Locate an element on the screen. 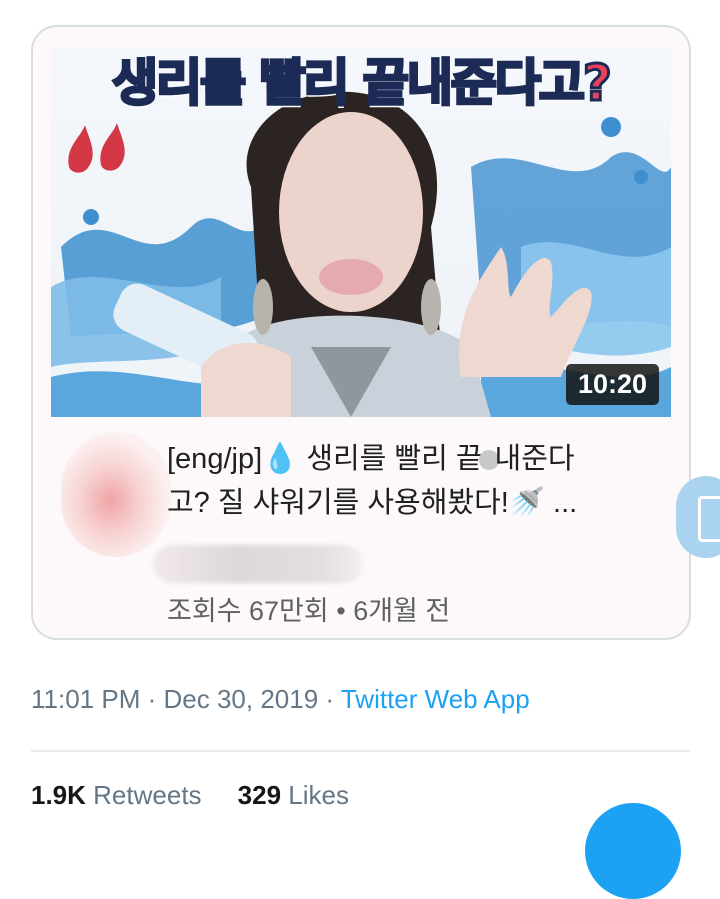 The image size is (720, 899). video-duration-badge: 10:20 is located at coordinates (612, 384).